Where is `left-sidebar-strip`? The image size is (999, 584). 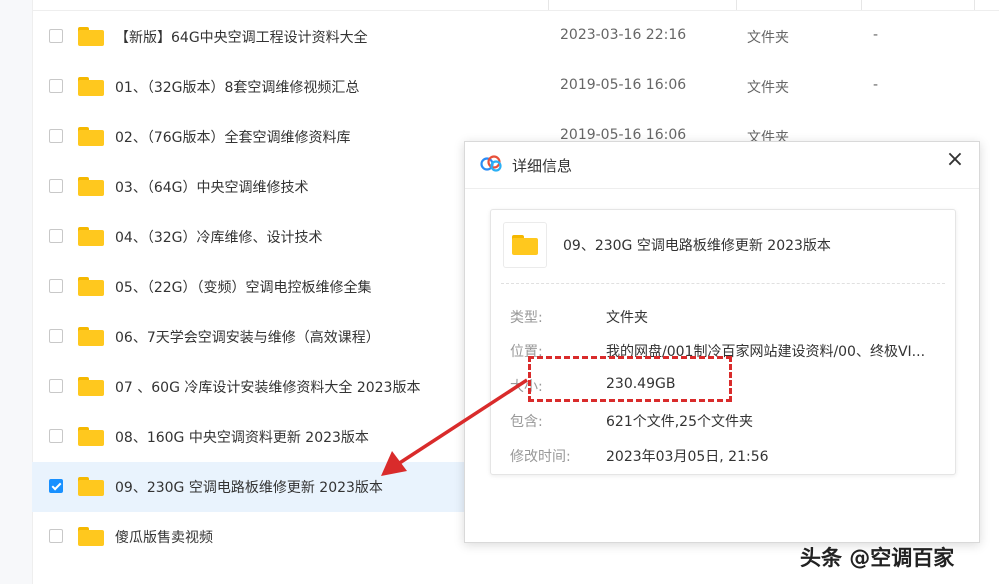 left-sidebar-strip is located at coordinates (16, 292).